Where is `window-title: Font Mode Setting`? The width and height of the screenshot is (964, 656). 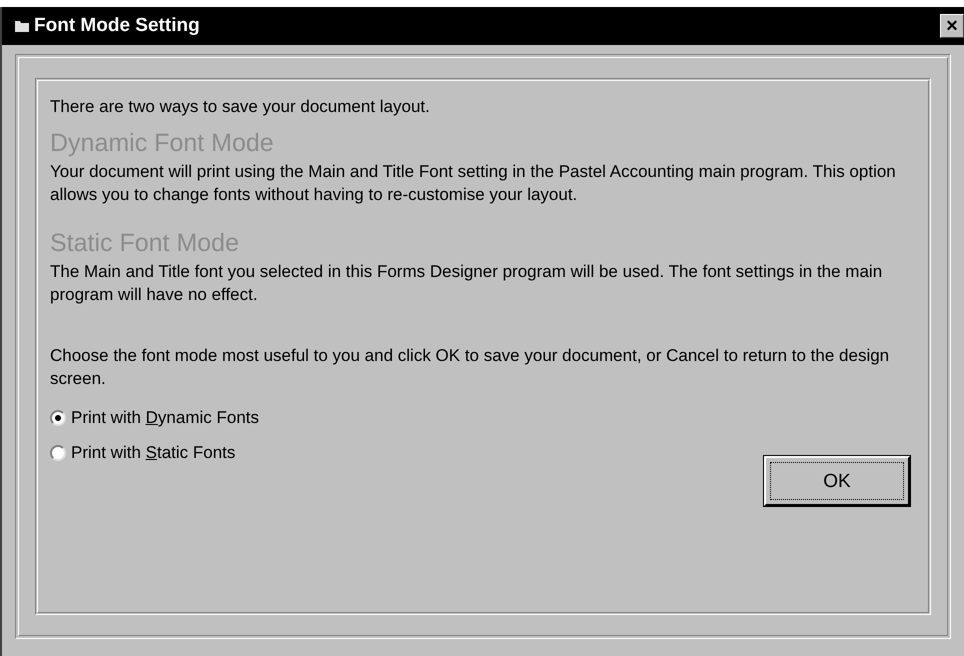 window-title: Font Mode Setting is located at coordinates (117, 26).